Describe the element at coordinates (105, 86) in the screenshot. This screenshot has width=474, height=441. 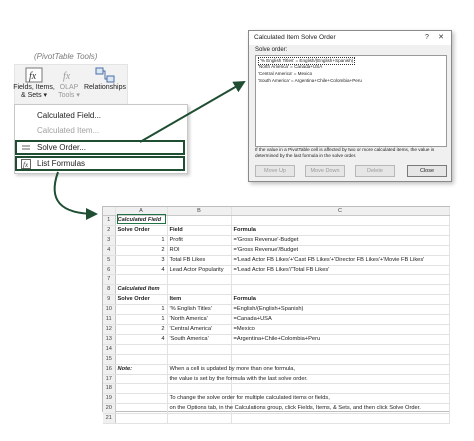
I see `relationships-button: Relationships` at that location.